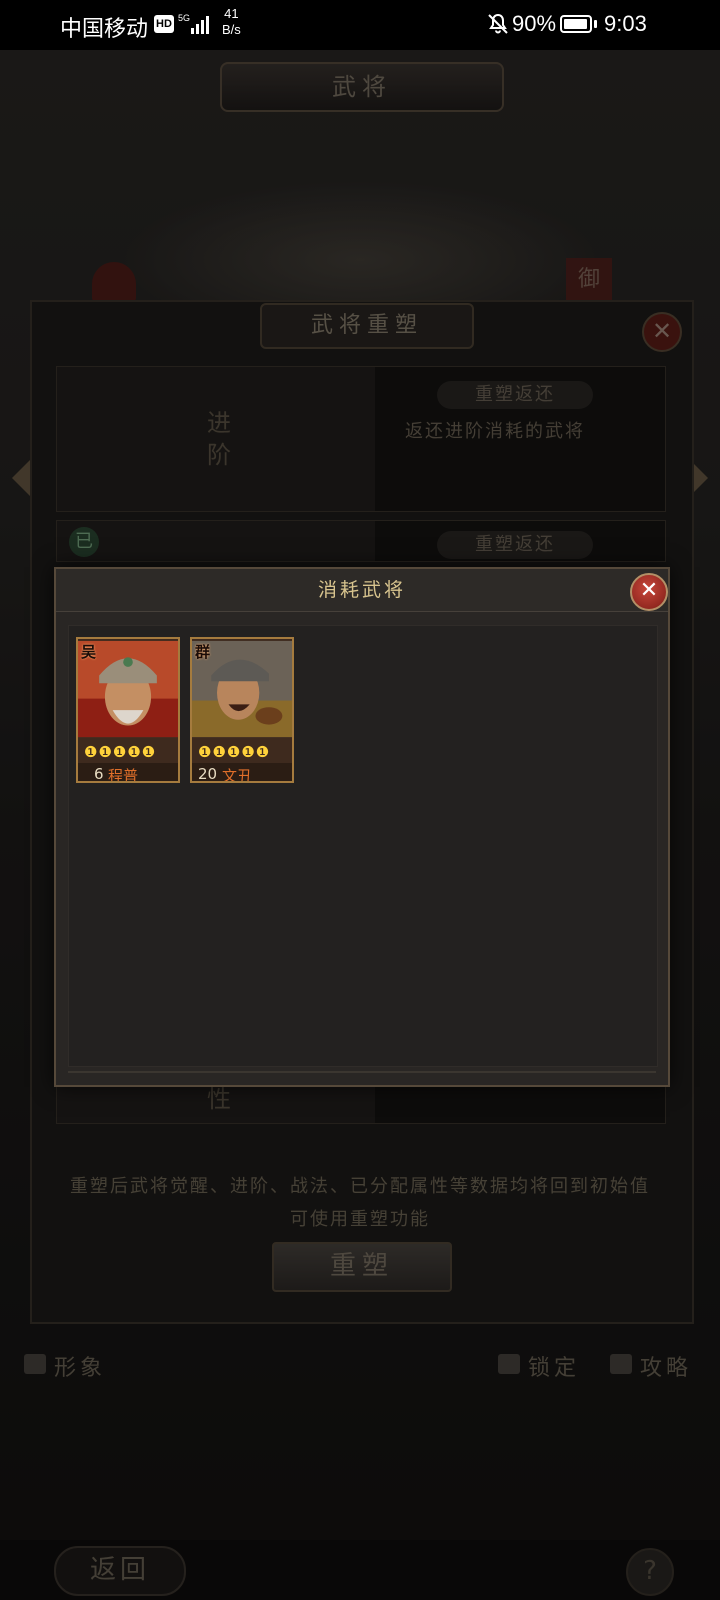 The image size is (720, 1600). I want to click on status-bar: 中国移动 HD 5G 41 B/s 90% 9:03, so click(360, 25).